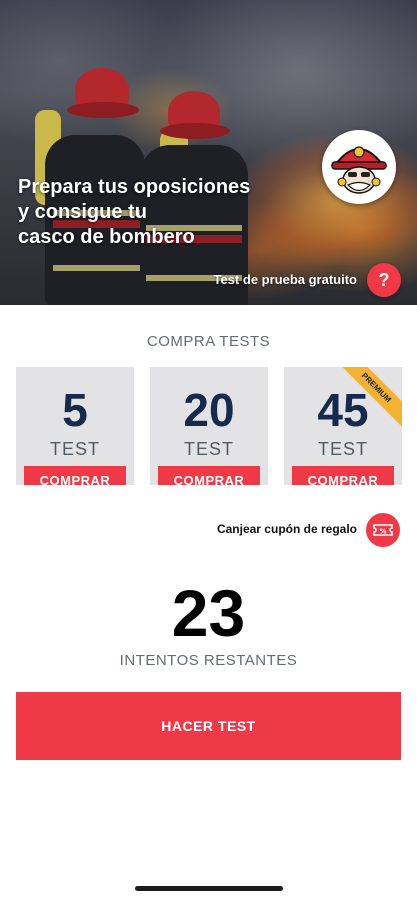 The image size is (417, 900). I want to click on help-glyph: ?, so click(384, 280).